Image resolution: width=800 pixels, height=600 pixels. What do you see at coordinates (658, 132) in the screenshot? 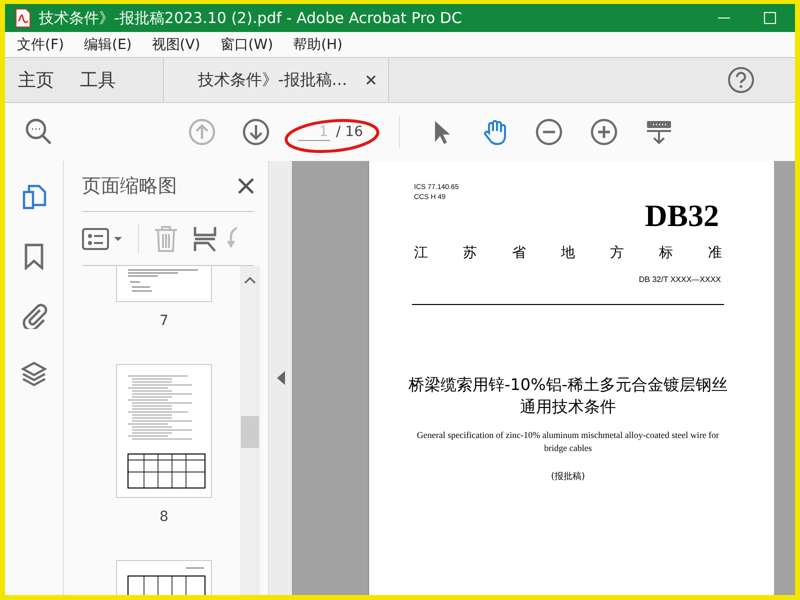
I see `scanner-icon` at bounding box center [658, 132].